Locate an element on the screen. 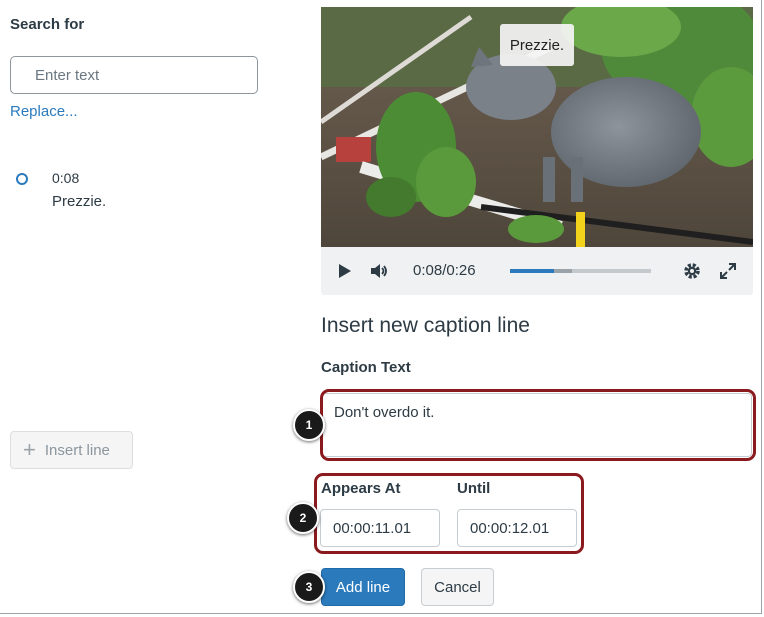 Image resolution: width=764 pixels, height=617 pixels. highlight-times-box is located at coordinates (449, 513).